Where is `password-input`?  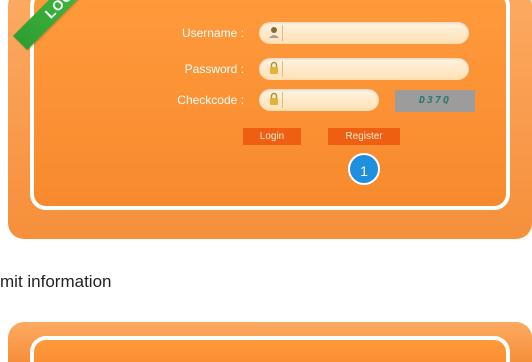
password-input is located at coordinates (375, 70).